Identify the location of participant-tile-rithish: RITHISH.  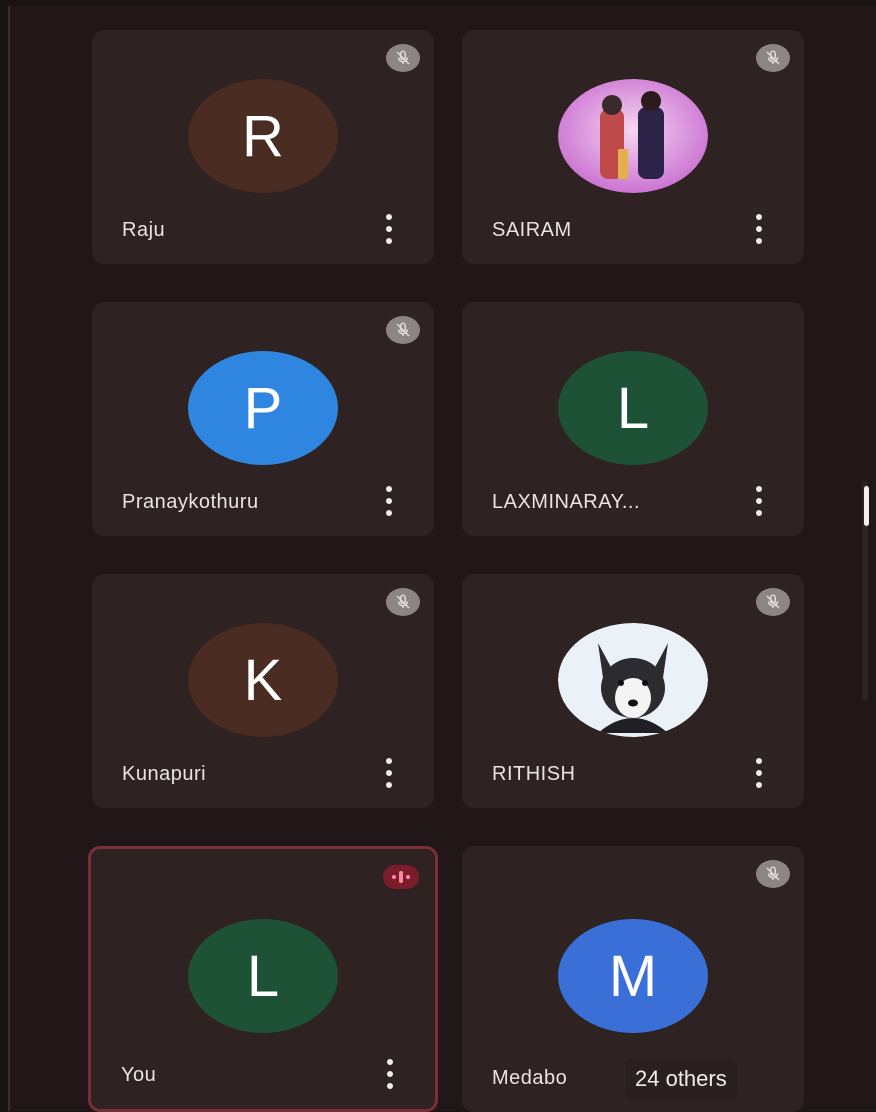
(633, 691).